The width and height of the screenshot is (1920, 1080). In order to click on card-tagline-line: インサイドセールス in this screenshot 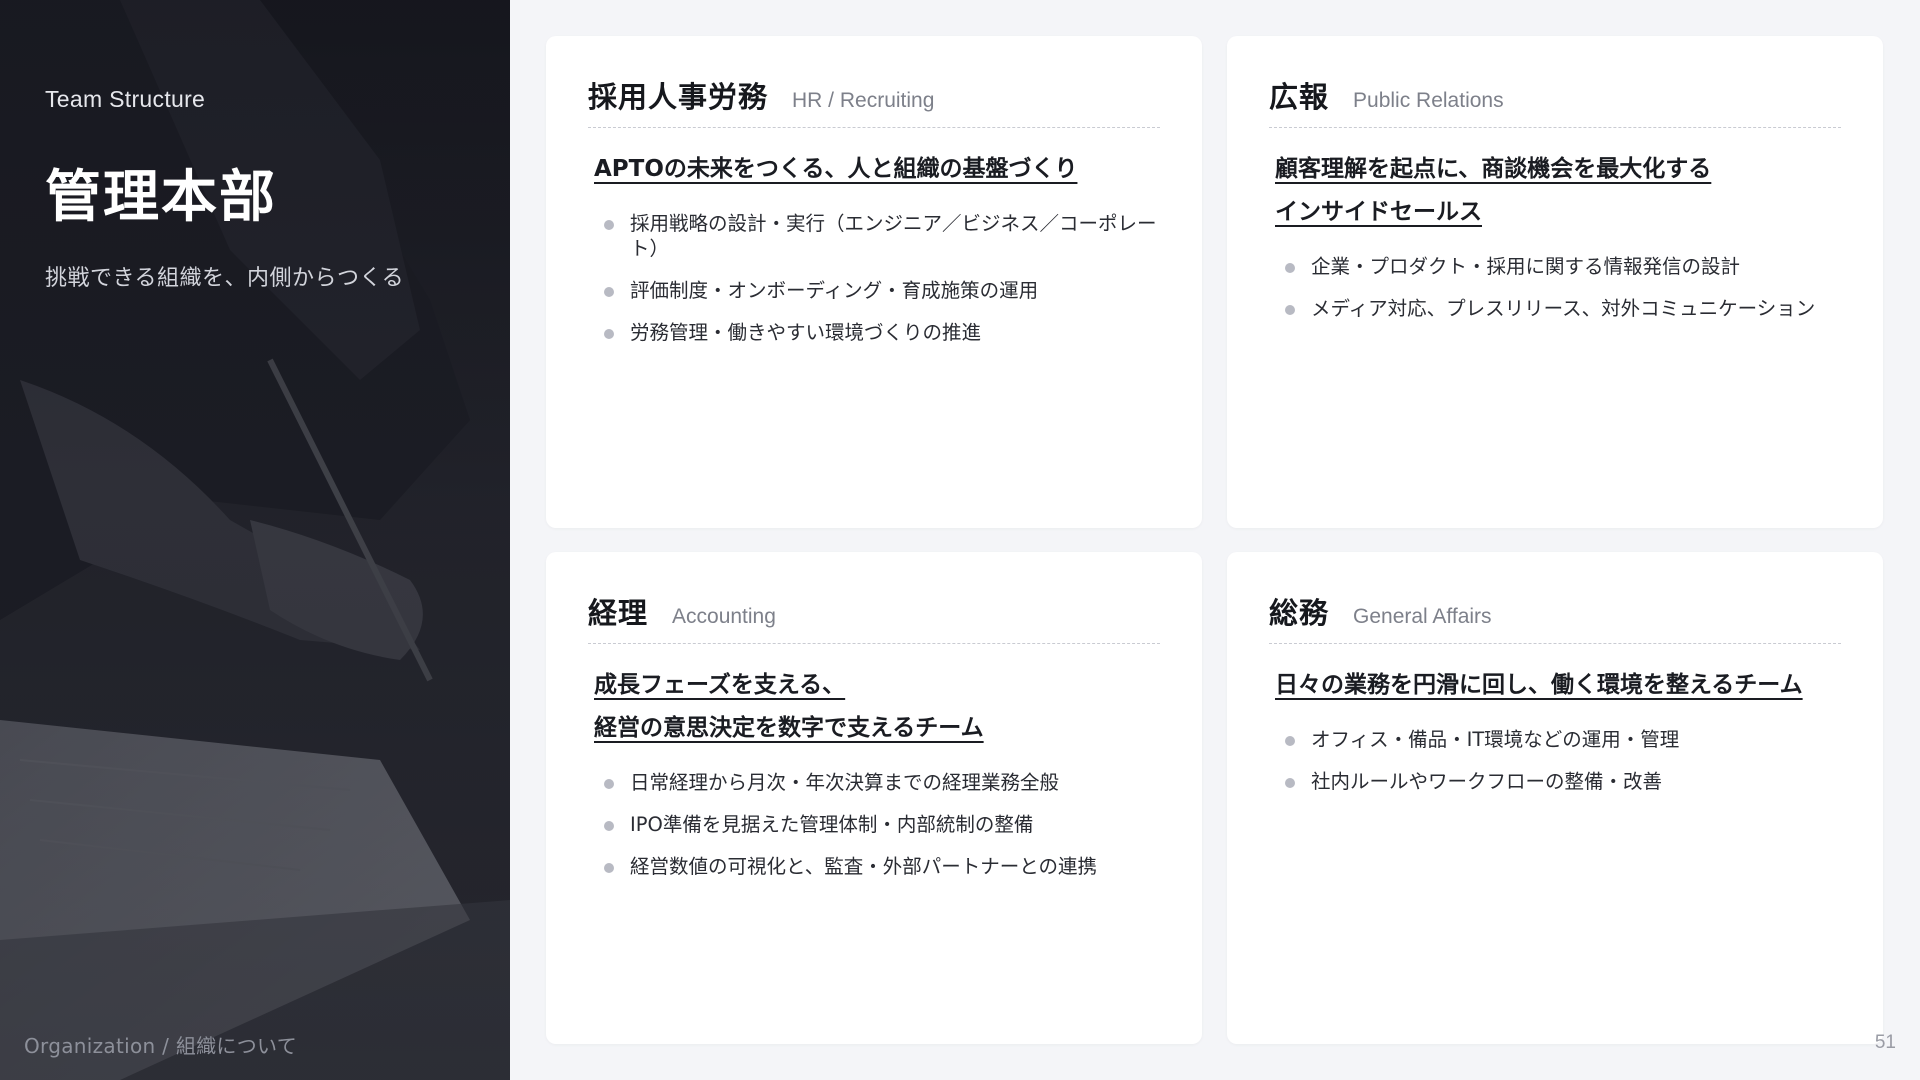, I will do `click(1378, 212)`.